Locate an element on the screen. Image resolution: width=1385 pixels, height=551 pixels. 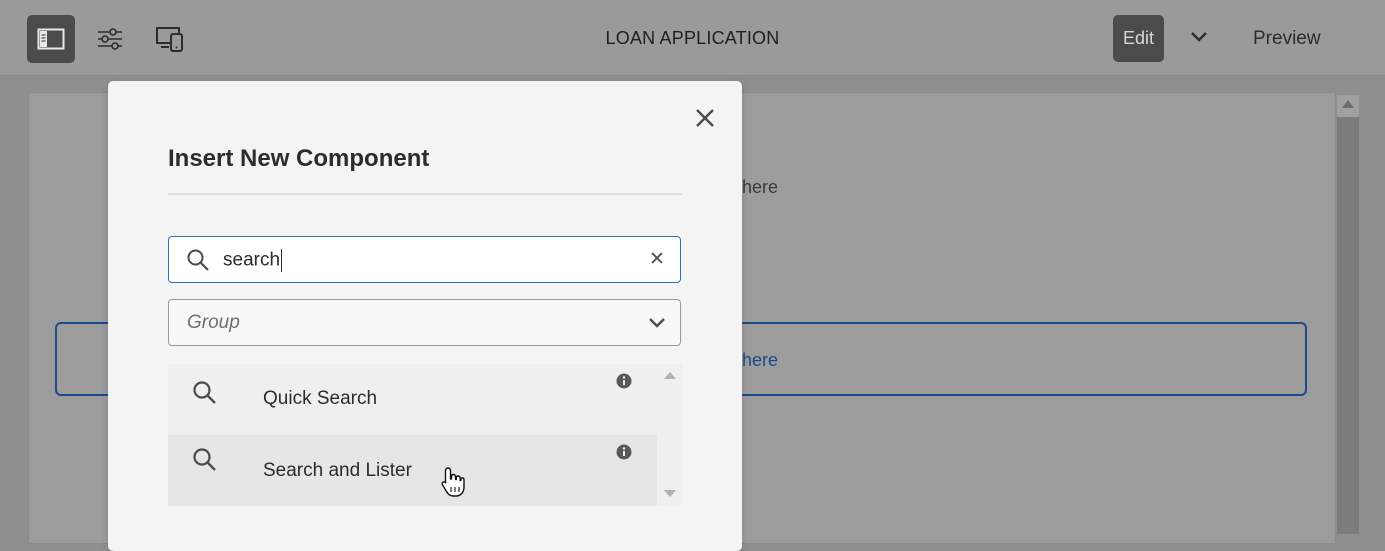
list-item: Search and Lister is located at coordinates (412, 470).